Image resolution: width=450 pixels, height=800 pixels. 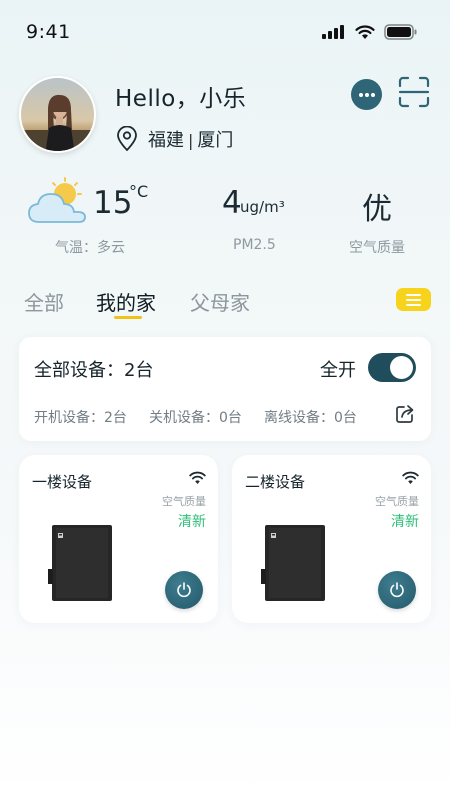 I want to click on status-bar: 9:41, so click(x=225, y=32).